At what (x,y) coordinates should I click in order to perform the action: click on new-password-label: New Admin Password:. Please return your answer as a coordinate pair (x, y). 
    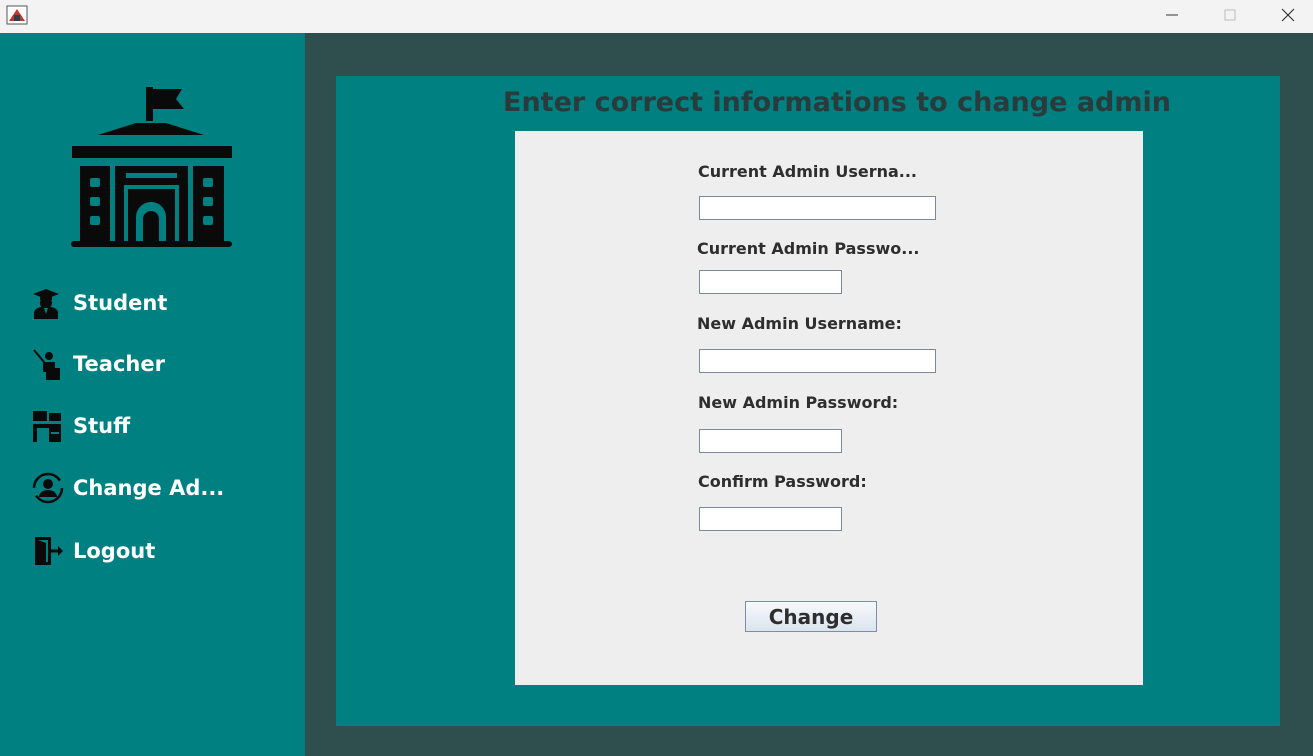
    Looking at the image, I should click on (798, 402).